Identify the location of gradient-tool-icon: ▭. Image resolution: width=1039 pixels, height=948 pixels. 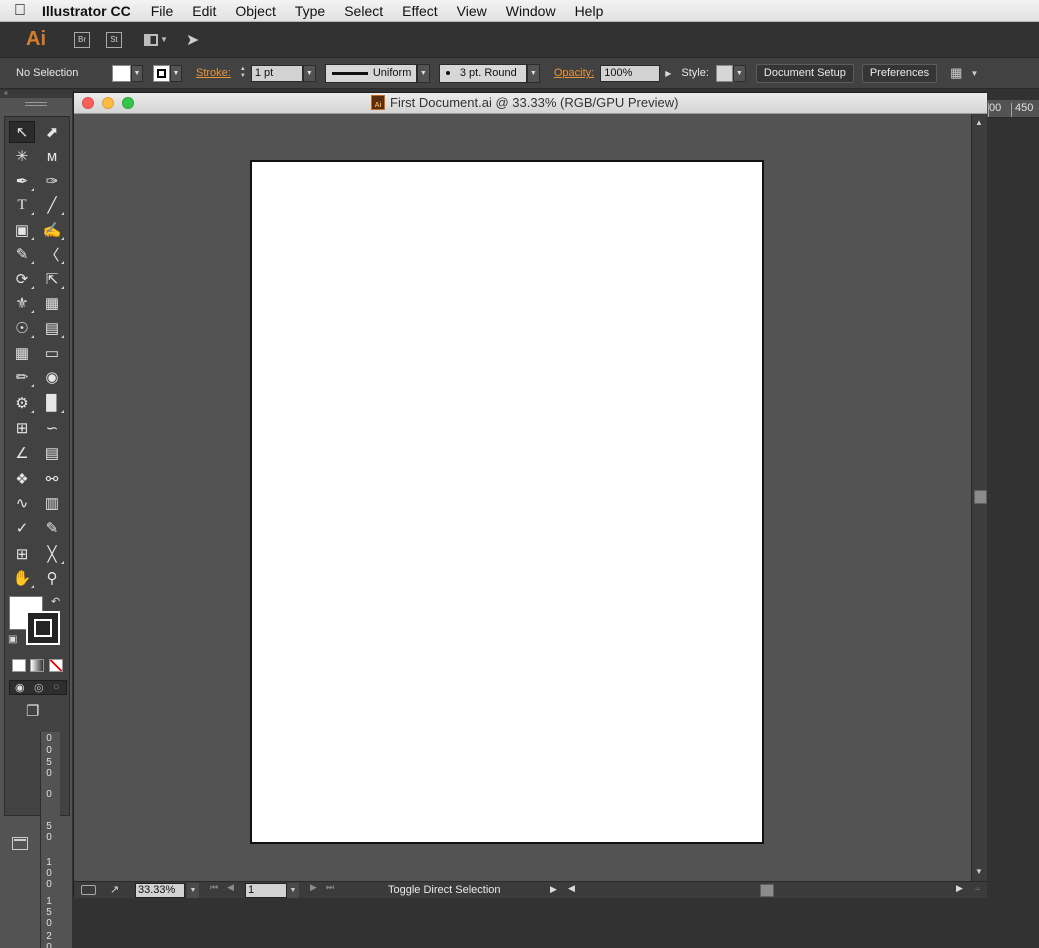
(52, 353).